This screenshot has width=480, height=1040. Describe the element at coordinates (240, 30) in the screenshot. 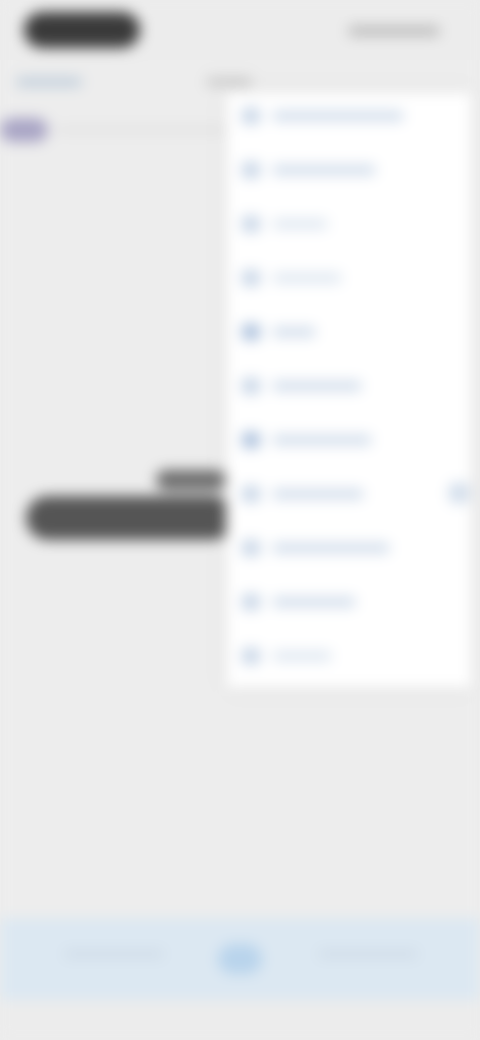

I see `status-bar` at that location.